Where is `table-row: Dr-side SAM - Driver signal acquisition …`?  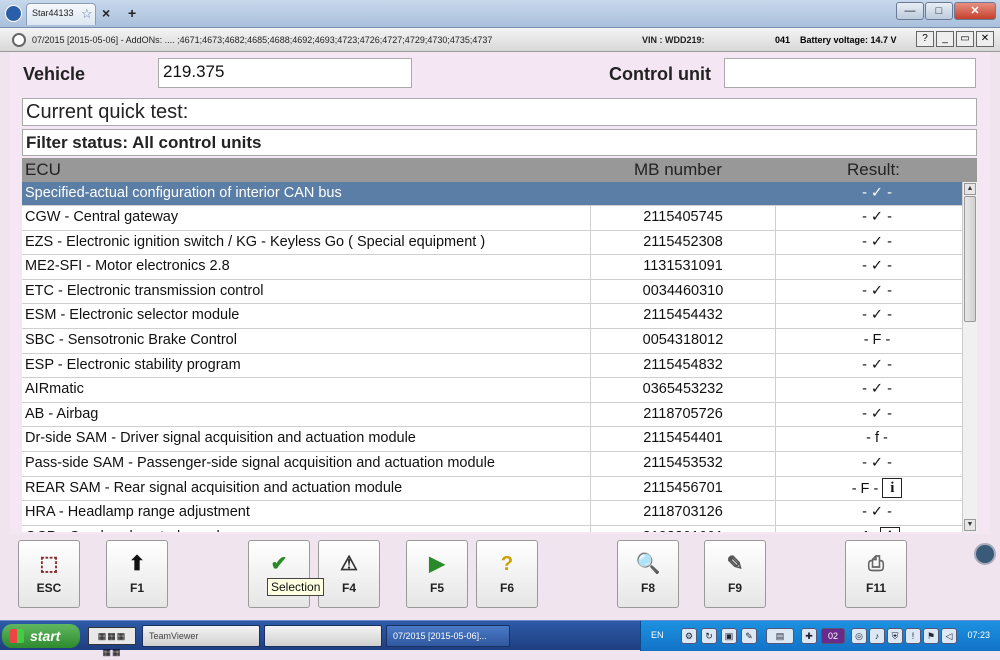 table-row: Dr-side SAM - Driver signal acquisition … is located at coordinates (492, 439).